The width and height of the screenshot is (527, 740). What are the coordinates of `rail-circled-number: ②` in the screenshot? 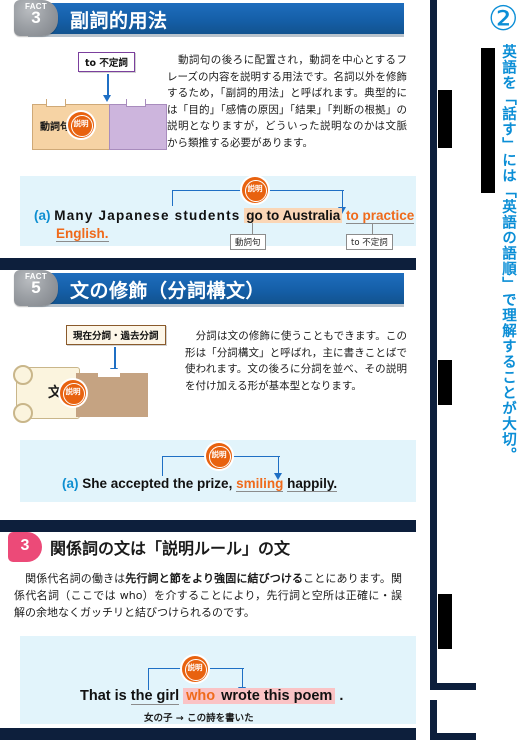 It's located at (503, 19).